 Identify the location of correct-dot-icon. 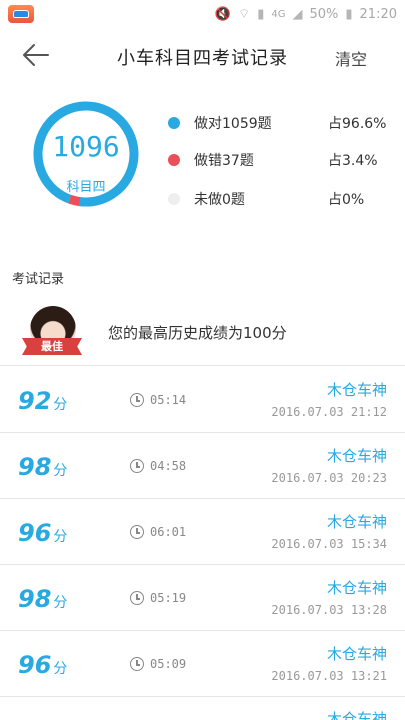
(174, 123).